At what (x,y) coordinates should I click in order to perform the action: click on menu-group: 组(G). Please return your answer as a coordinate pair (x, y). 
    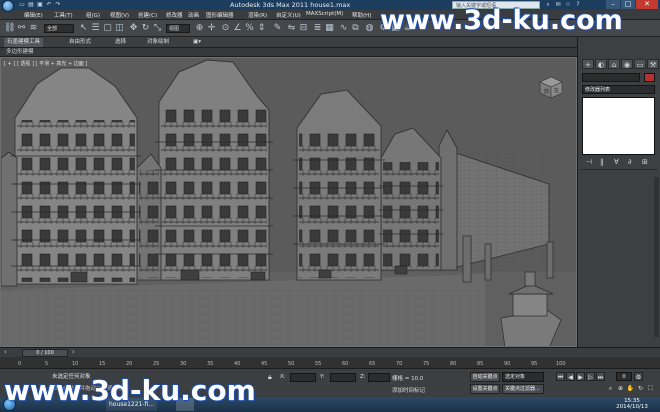
    Looking at the image, I should click on (93, 15).